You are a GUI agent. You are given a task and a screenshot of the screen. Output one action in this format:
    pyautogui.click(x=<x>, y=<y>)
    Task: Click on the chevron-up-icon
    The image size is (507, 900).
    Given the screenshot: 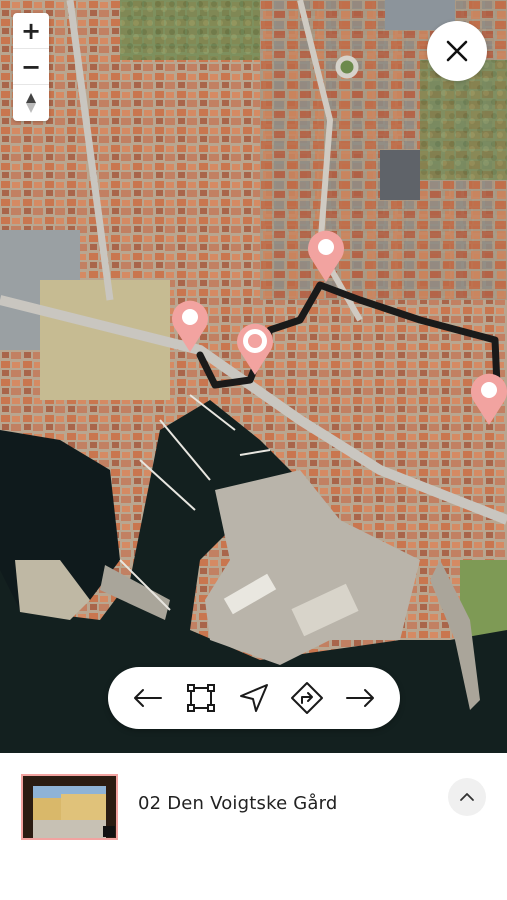 What is the action you would take?
    pyautogui.click(x=467, y=797)
    